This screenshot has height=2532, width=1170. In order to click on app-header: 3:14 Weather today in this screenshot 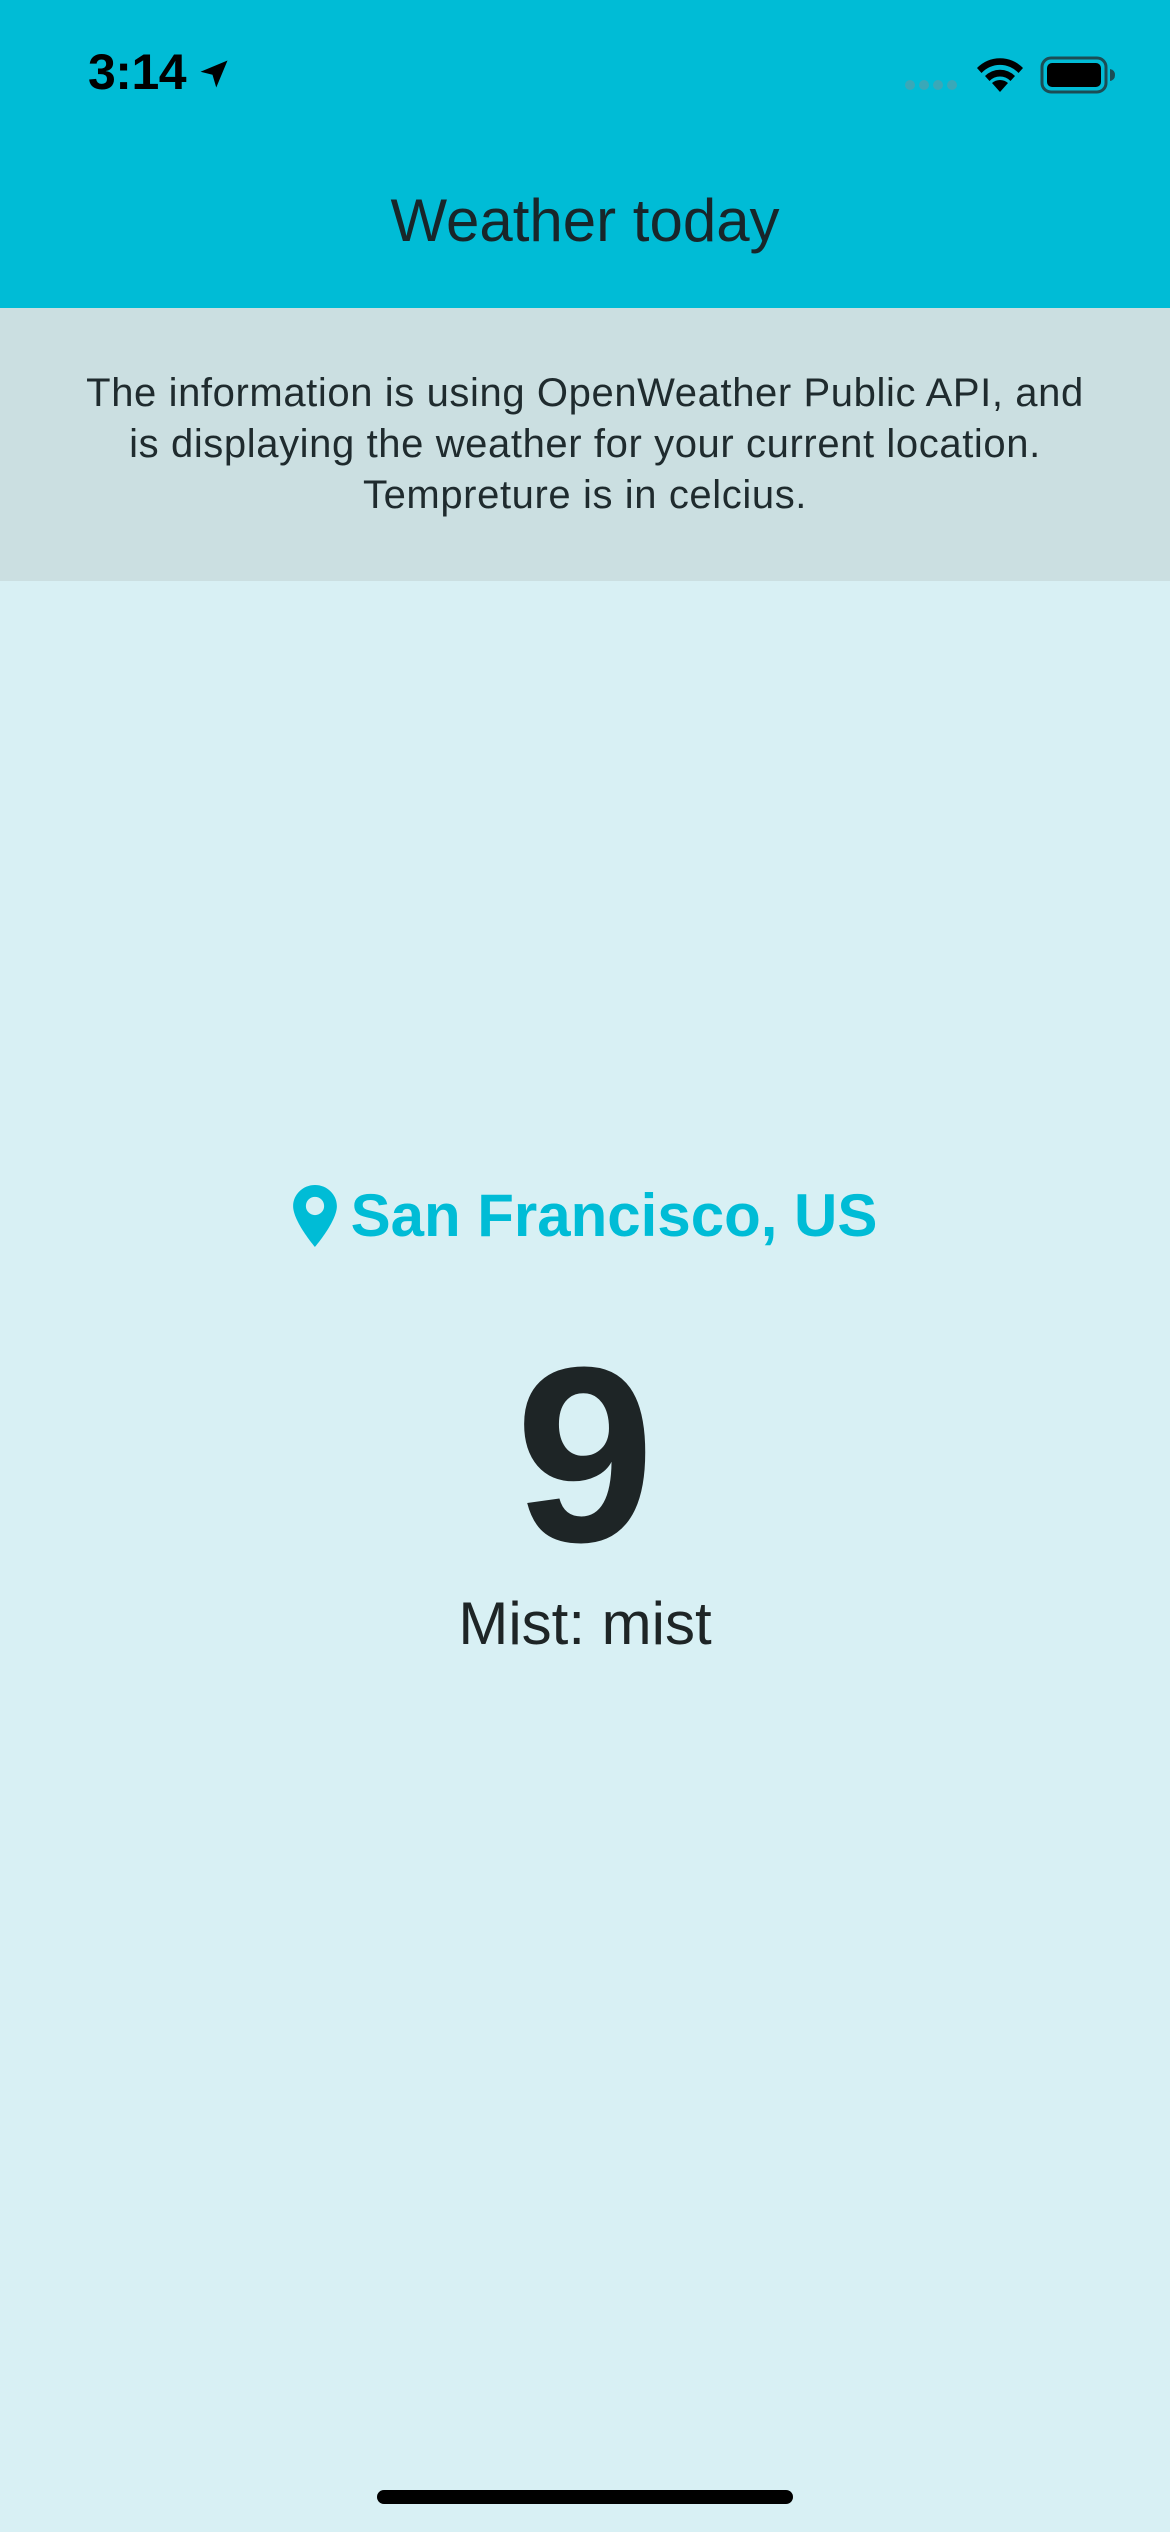, I will do `click(585, 154)`.